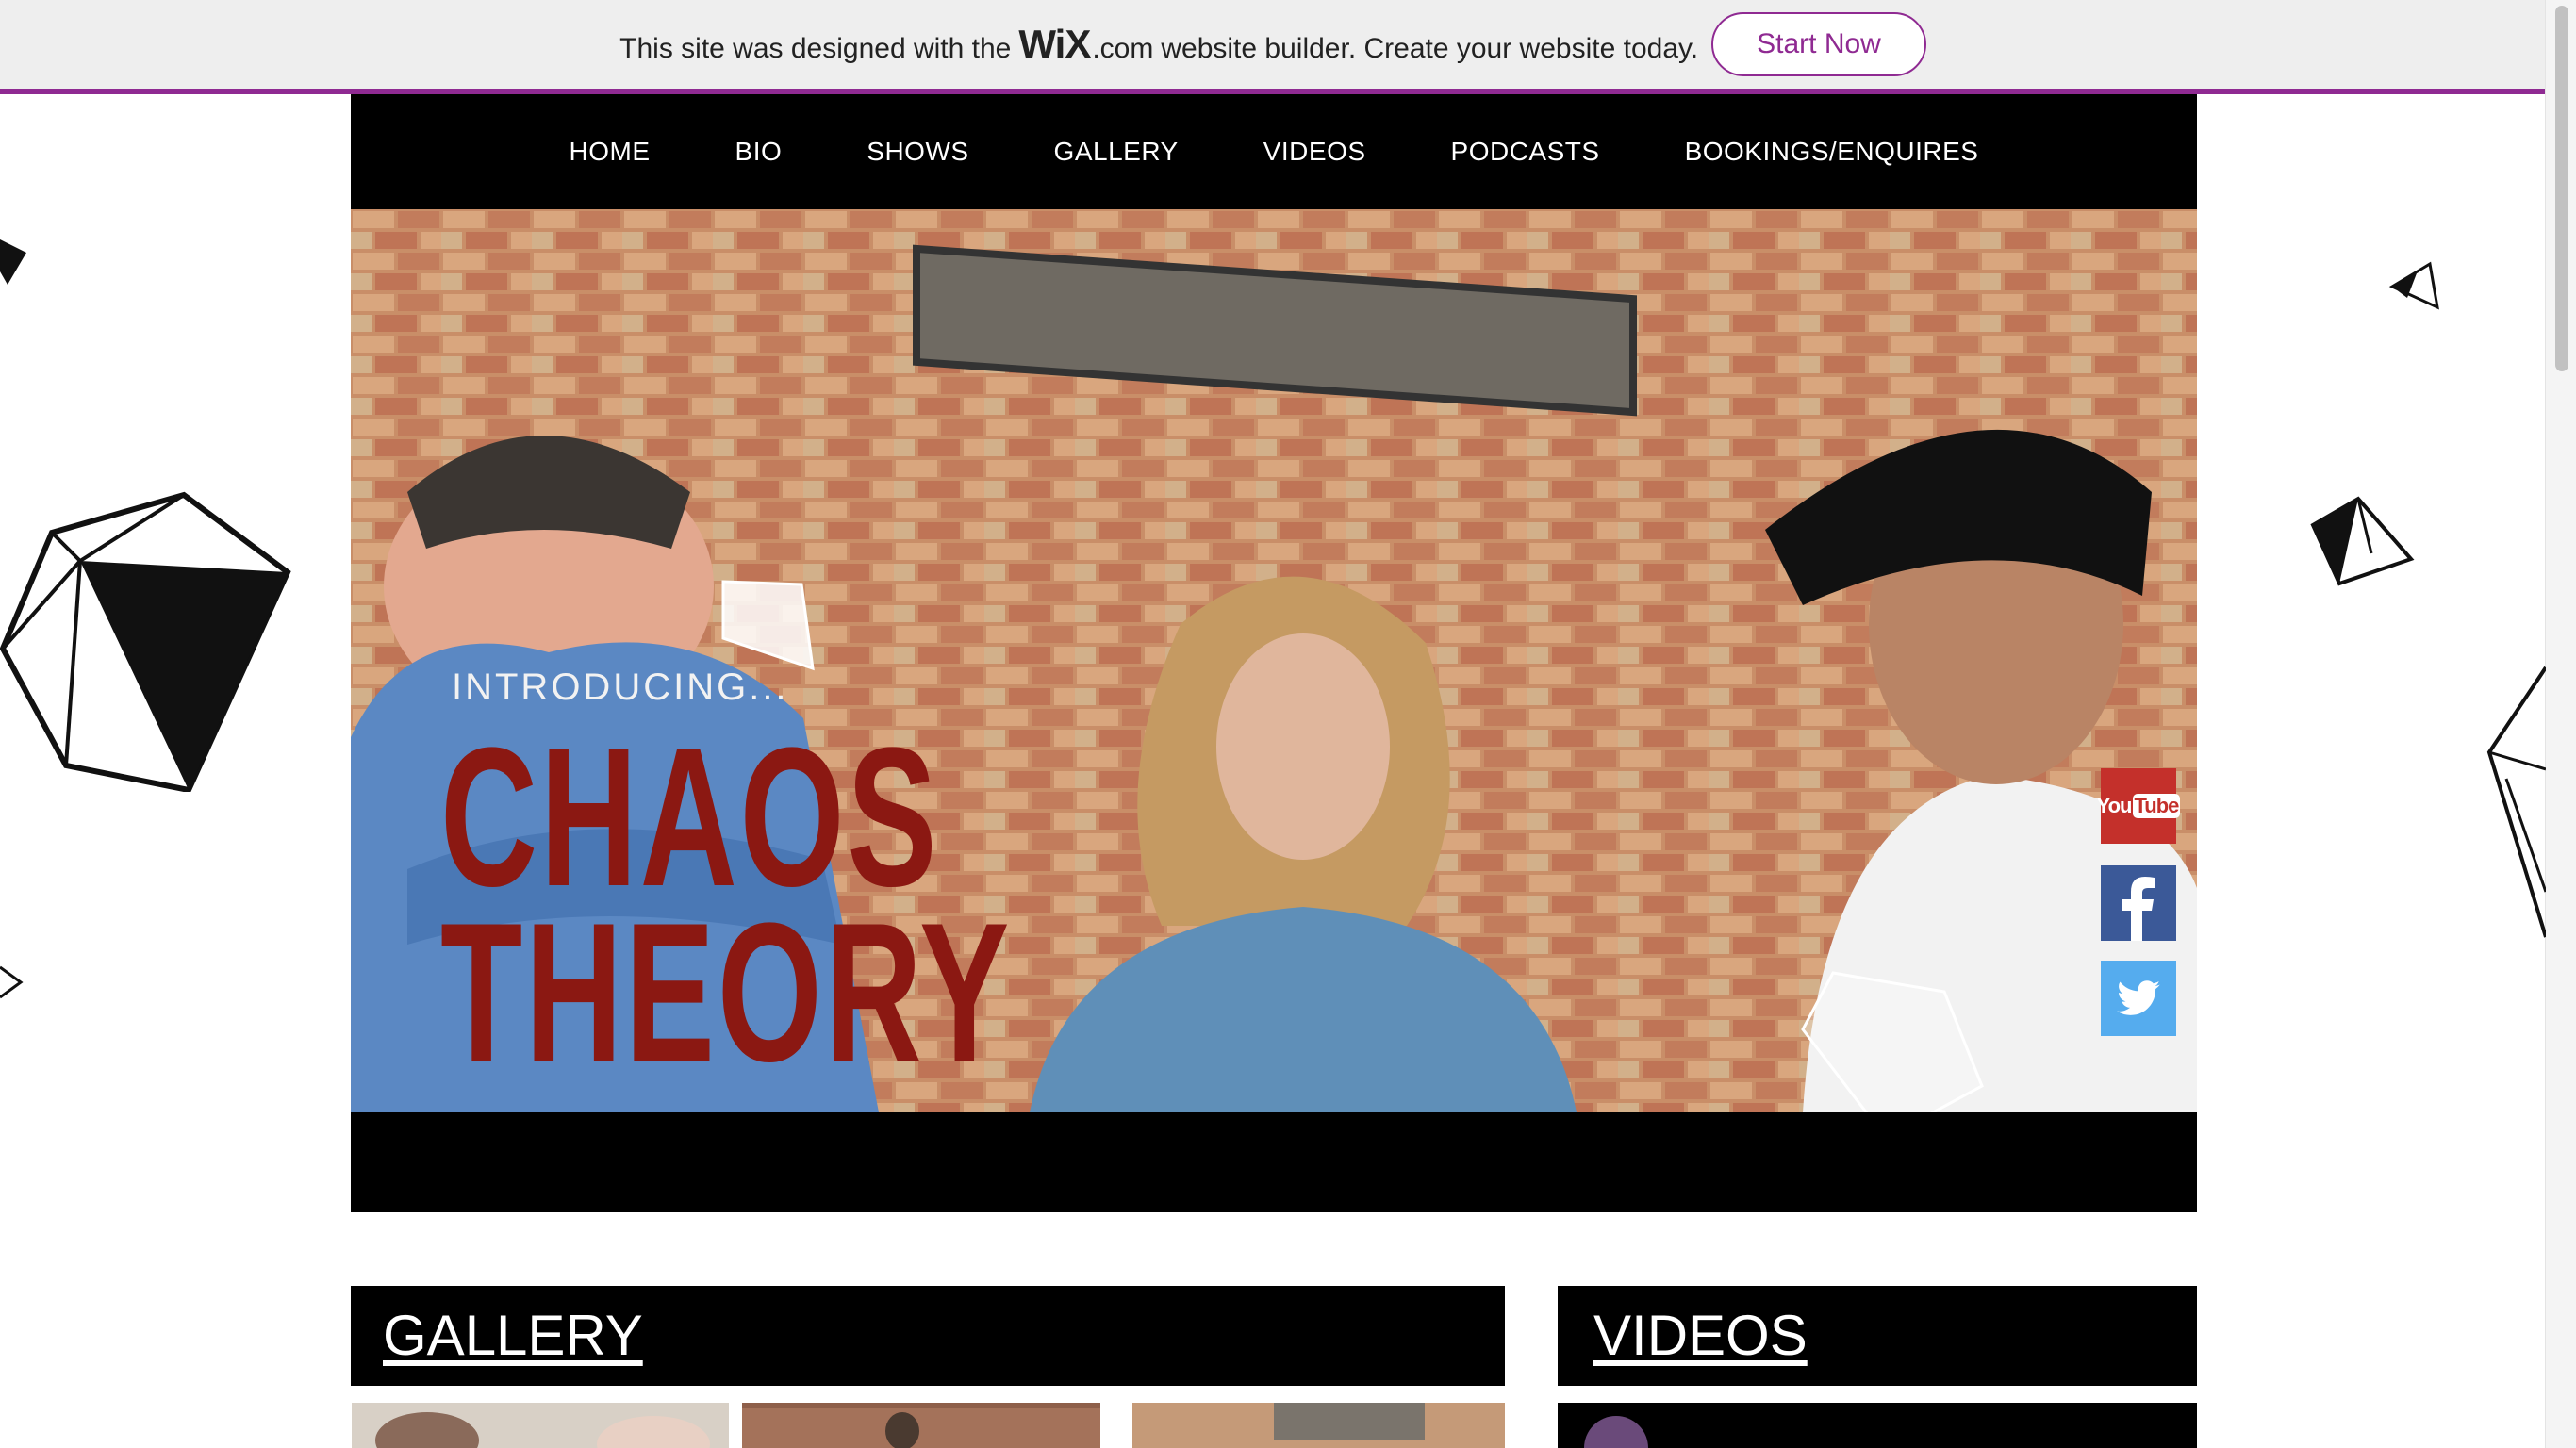  Describe the element at coordinates (1818, 44) in the screenshot. I see `start-now-button: Start Now` at that location.